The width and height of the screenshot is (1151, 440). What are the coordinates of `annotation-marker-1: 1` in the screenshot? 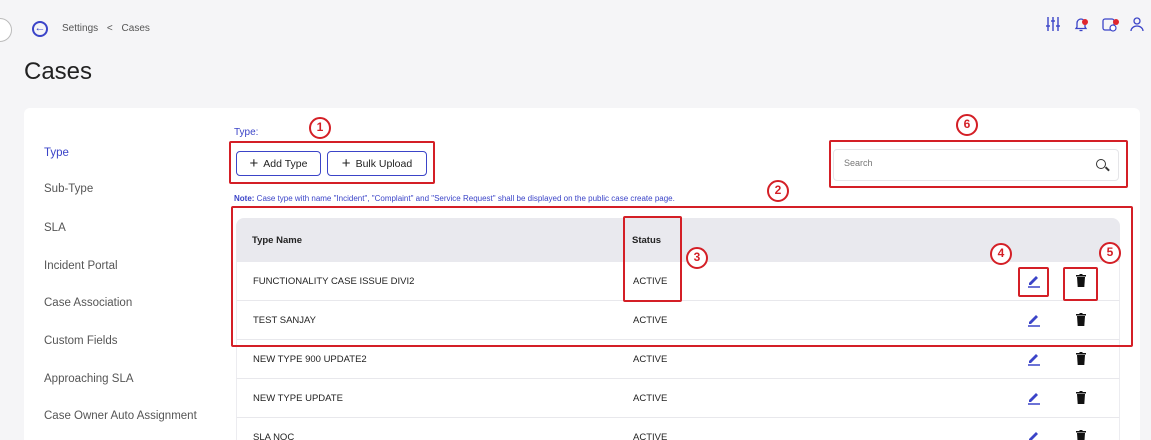 It's located at (320, 128).